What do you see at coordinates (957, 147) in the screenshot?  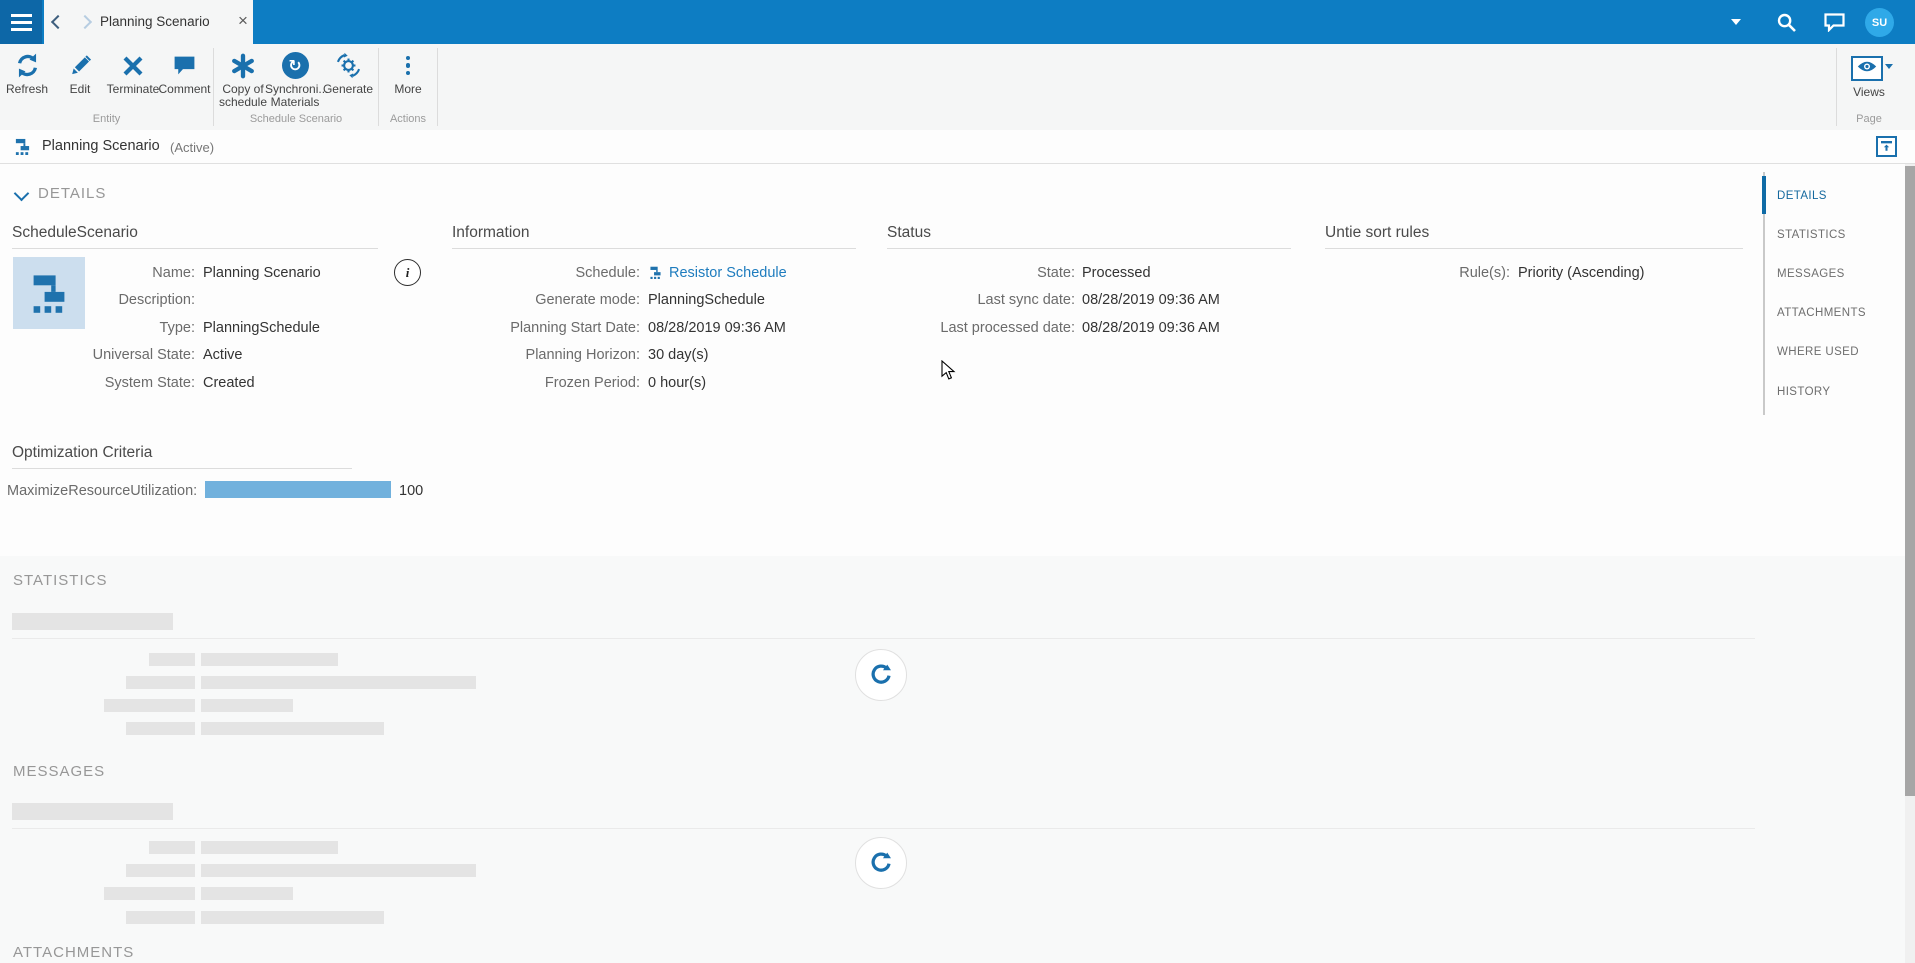 I see `entity-header-row: Planning Scenario (Active)` at bounding box center [957, 147].